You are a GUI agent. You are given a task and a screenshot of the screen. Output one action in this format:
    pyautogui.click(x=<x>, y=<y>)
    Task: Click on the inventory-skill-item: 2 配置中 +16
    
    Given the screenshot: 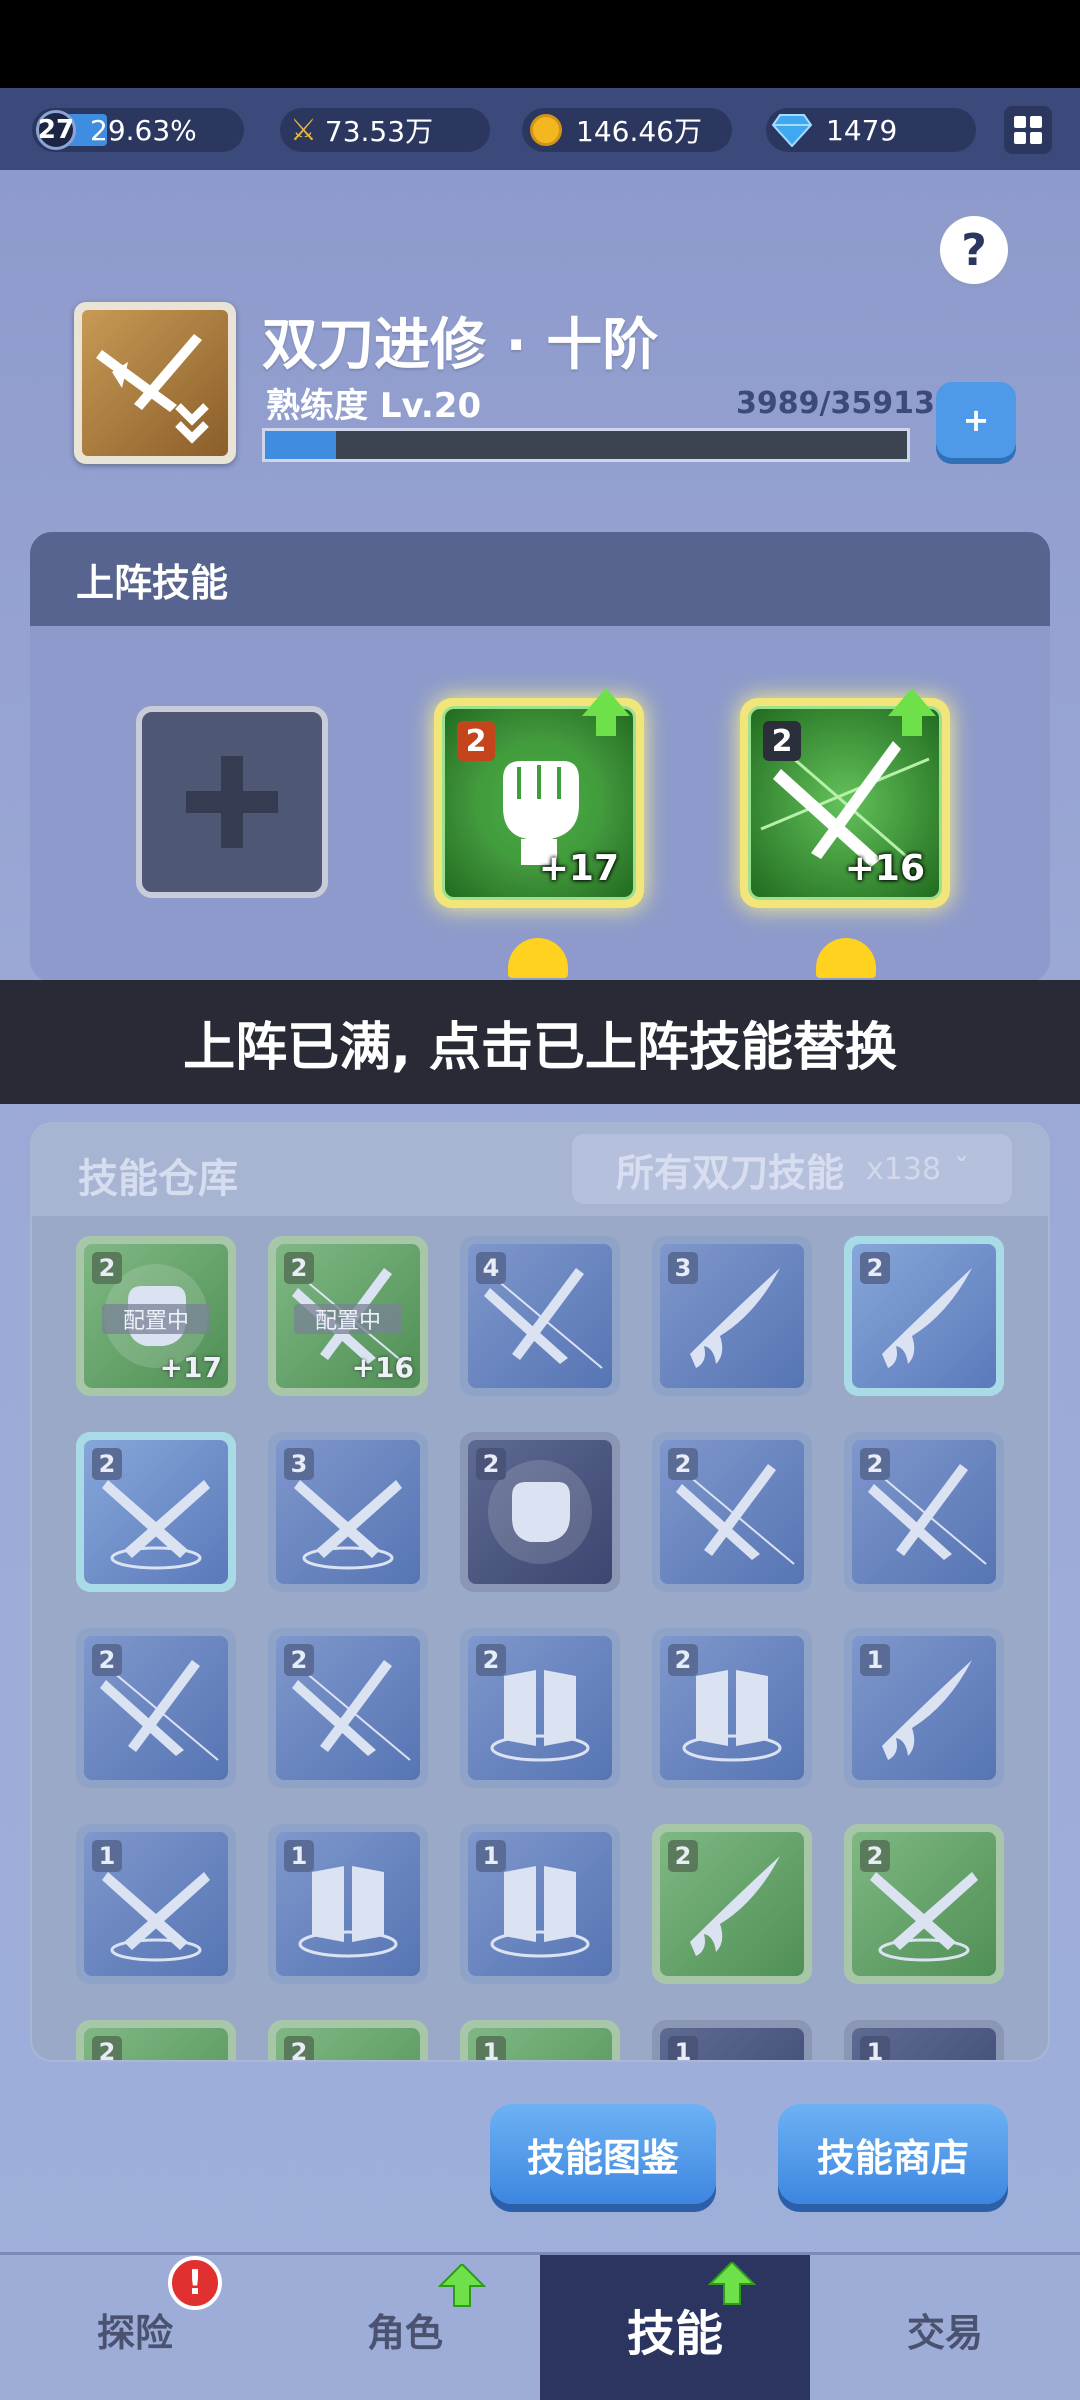 What is the action you would take?
    pyautogui.click(x=348, y=1316)
    